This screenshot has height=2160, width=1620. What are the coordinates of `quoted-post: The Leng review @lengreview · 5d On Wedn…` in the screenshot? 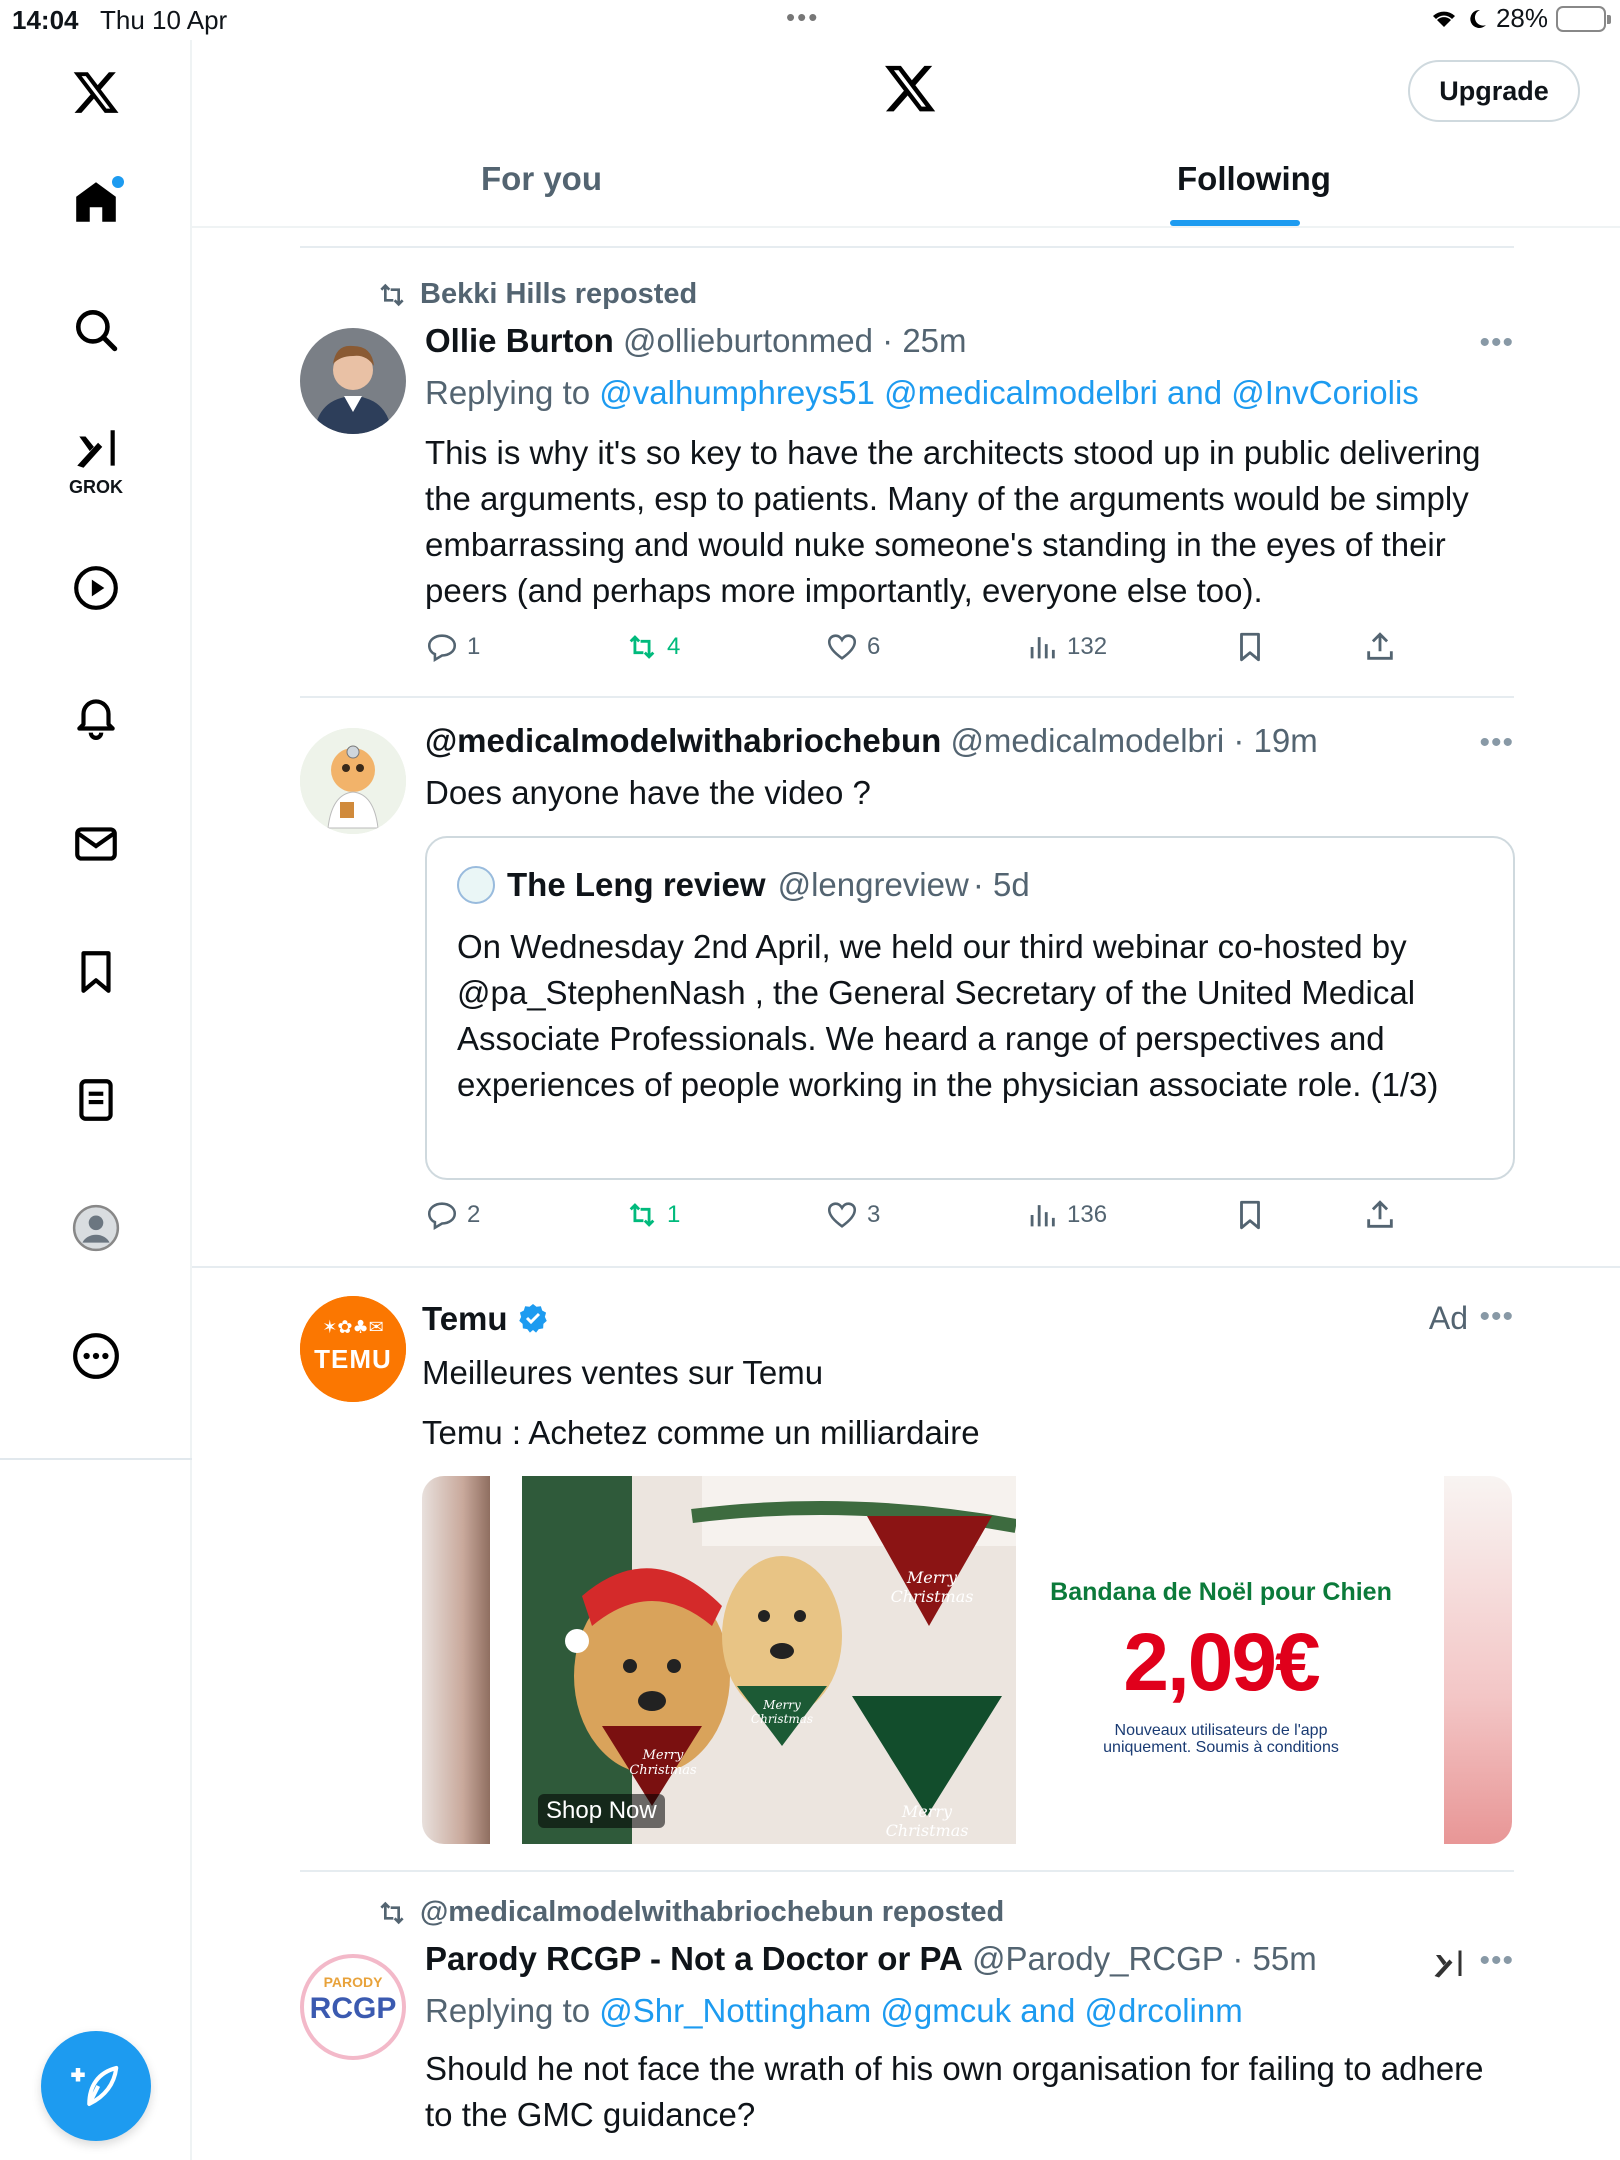 It's located at (970, 1008).